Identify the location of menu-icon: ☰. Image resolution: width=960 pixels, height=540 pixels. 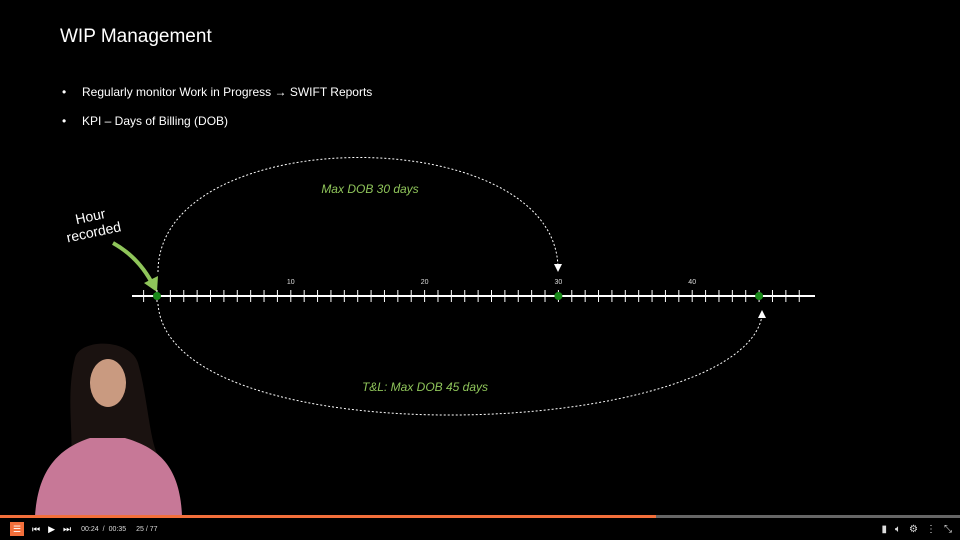
(17, 529).